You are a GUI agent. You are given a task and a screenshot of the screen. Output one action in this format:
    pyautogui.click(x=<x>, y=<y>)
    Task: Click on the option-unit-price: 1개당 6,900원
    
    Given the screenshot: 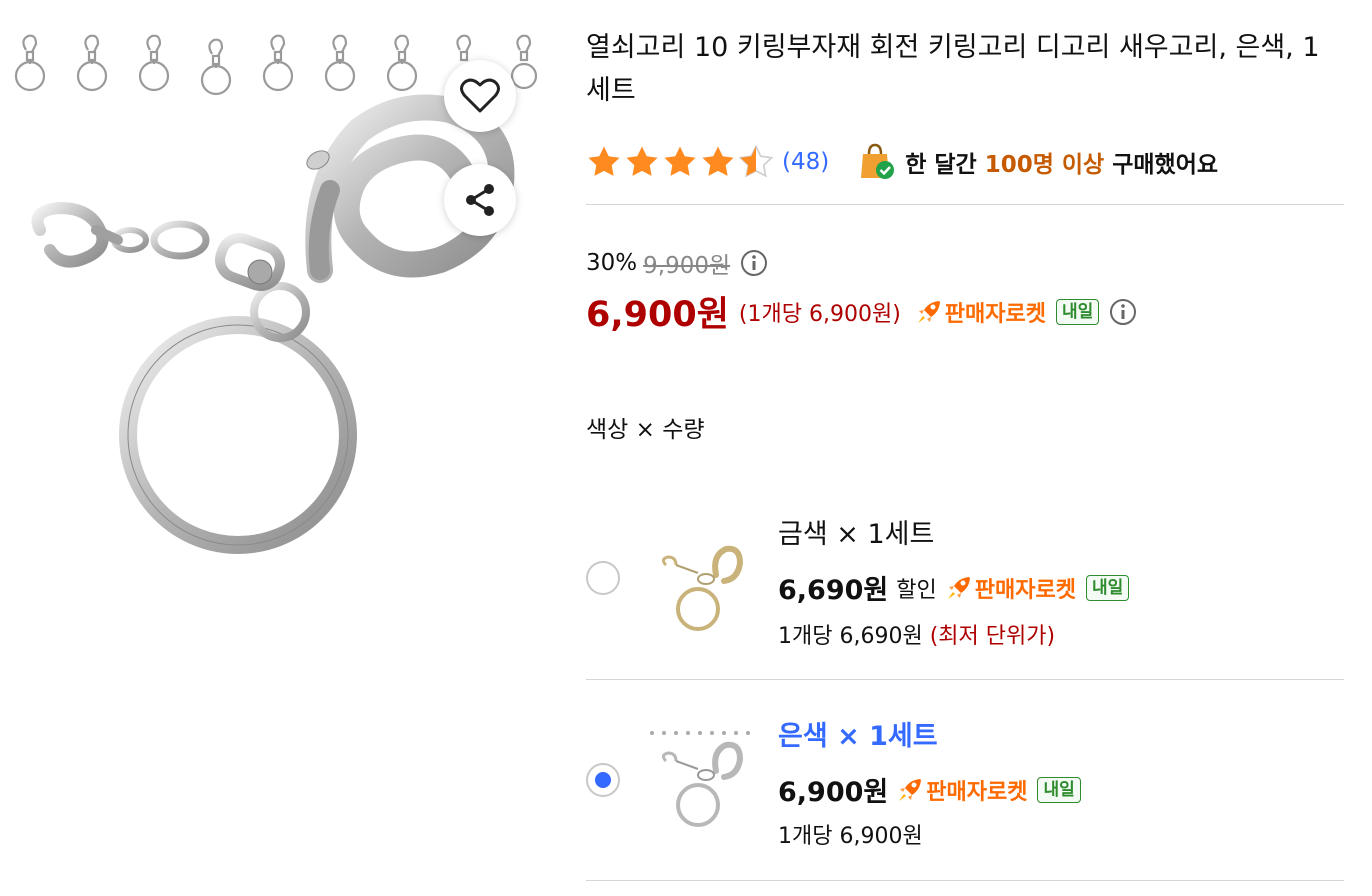 What is the action you would take?
    pyautogui.click(x=850, y=836)
    